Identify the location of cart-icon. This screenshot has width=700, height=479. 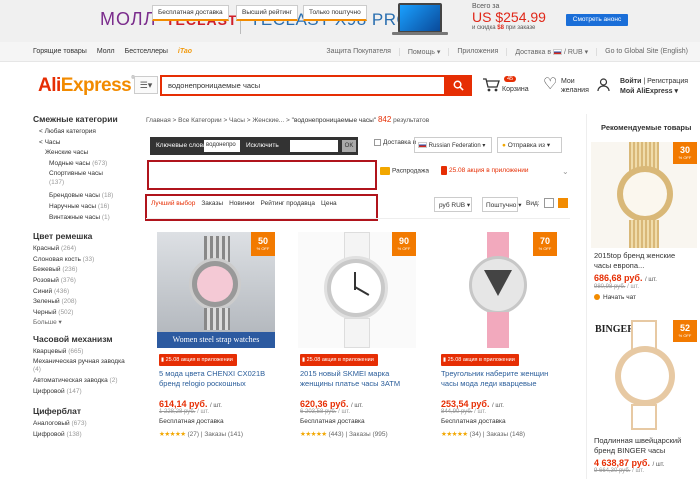
(491, 85).